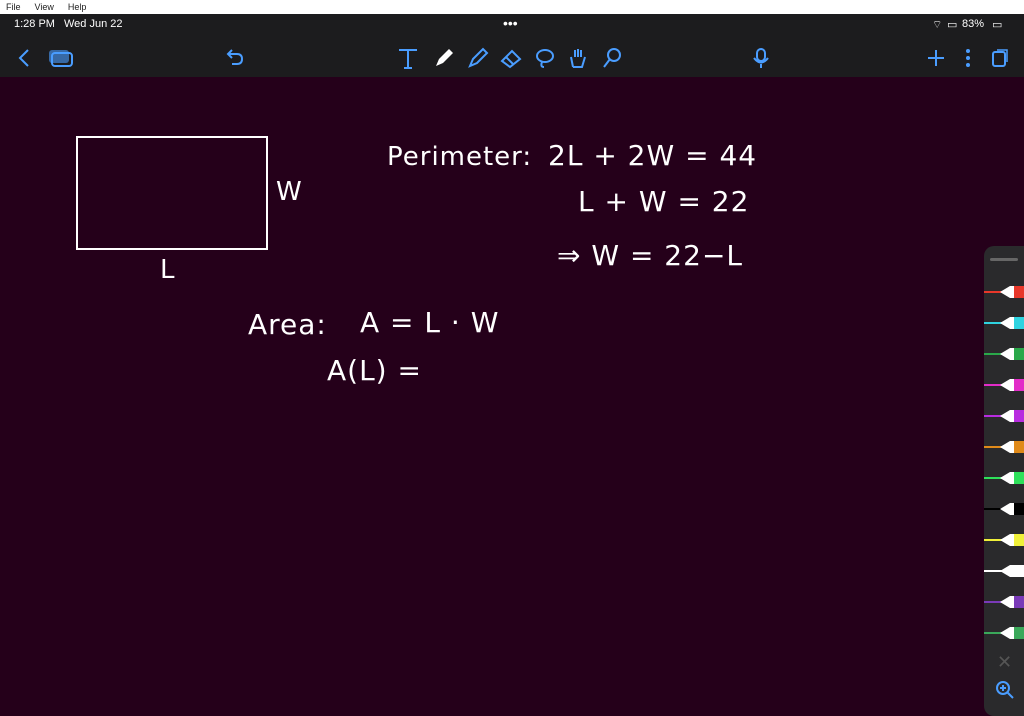 The height and width of the screenshot is (716, 1024). Describe the element at coordinates (968, 58) in the screenshot. I see `more-icon` at that location.